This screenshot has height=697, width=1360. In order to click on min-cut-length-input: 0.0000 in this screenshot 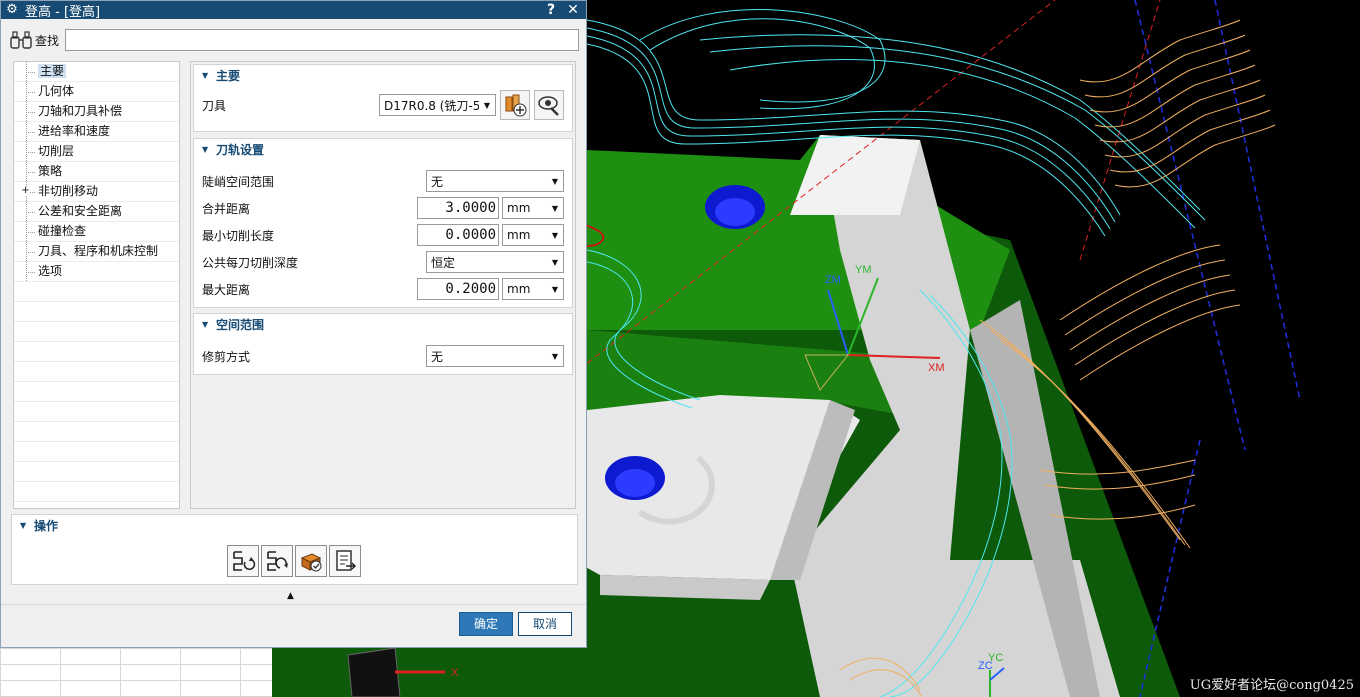, I will do `click(458, 235)`.